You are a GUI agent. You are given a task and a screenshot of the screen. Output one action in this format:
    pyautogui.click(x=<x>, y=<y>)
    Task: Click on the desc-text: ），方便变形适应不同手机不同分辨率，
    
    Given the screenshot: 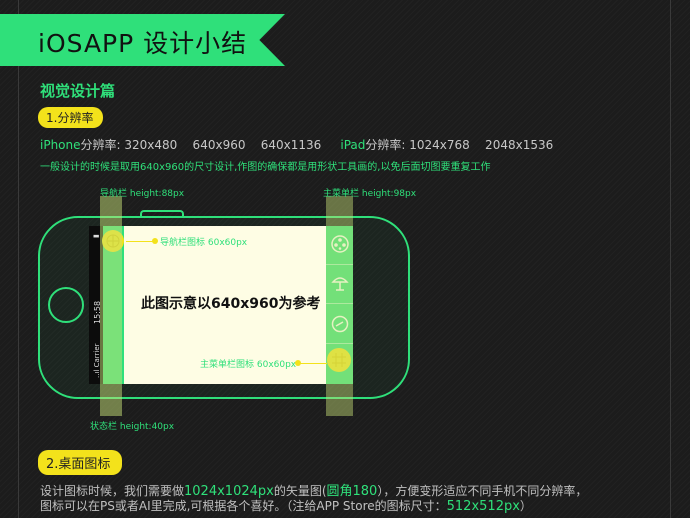 What is the action you would take?
    pyautogui.click(x=482, y=491)
    